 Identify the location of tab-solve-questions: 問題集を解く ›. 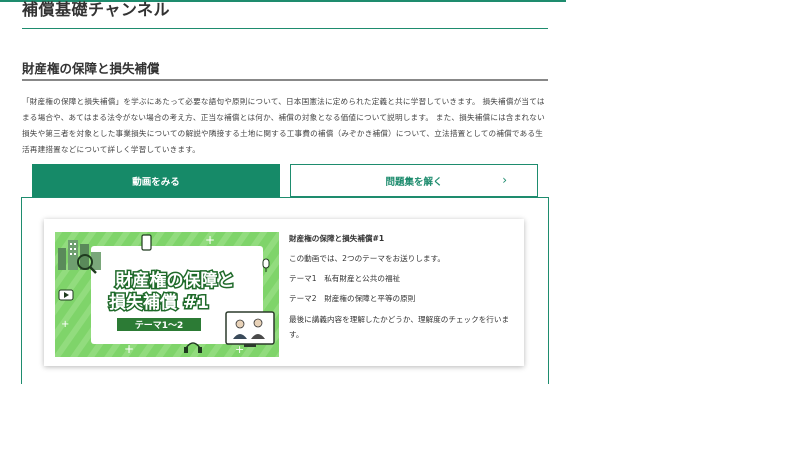
(414, 180).